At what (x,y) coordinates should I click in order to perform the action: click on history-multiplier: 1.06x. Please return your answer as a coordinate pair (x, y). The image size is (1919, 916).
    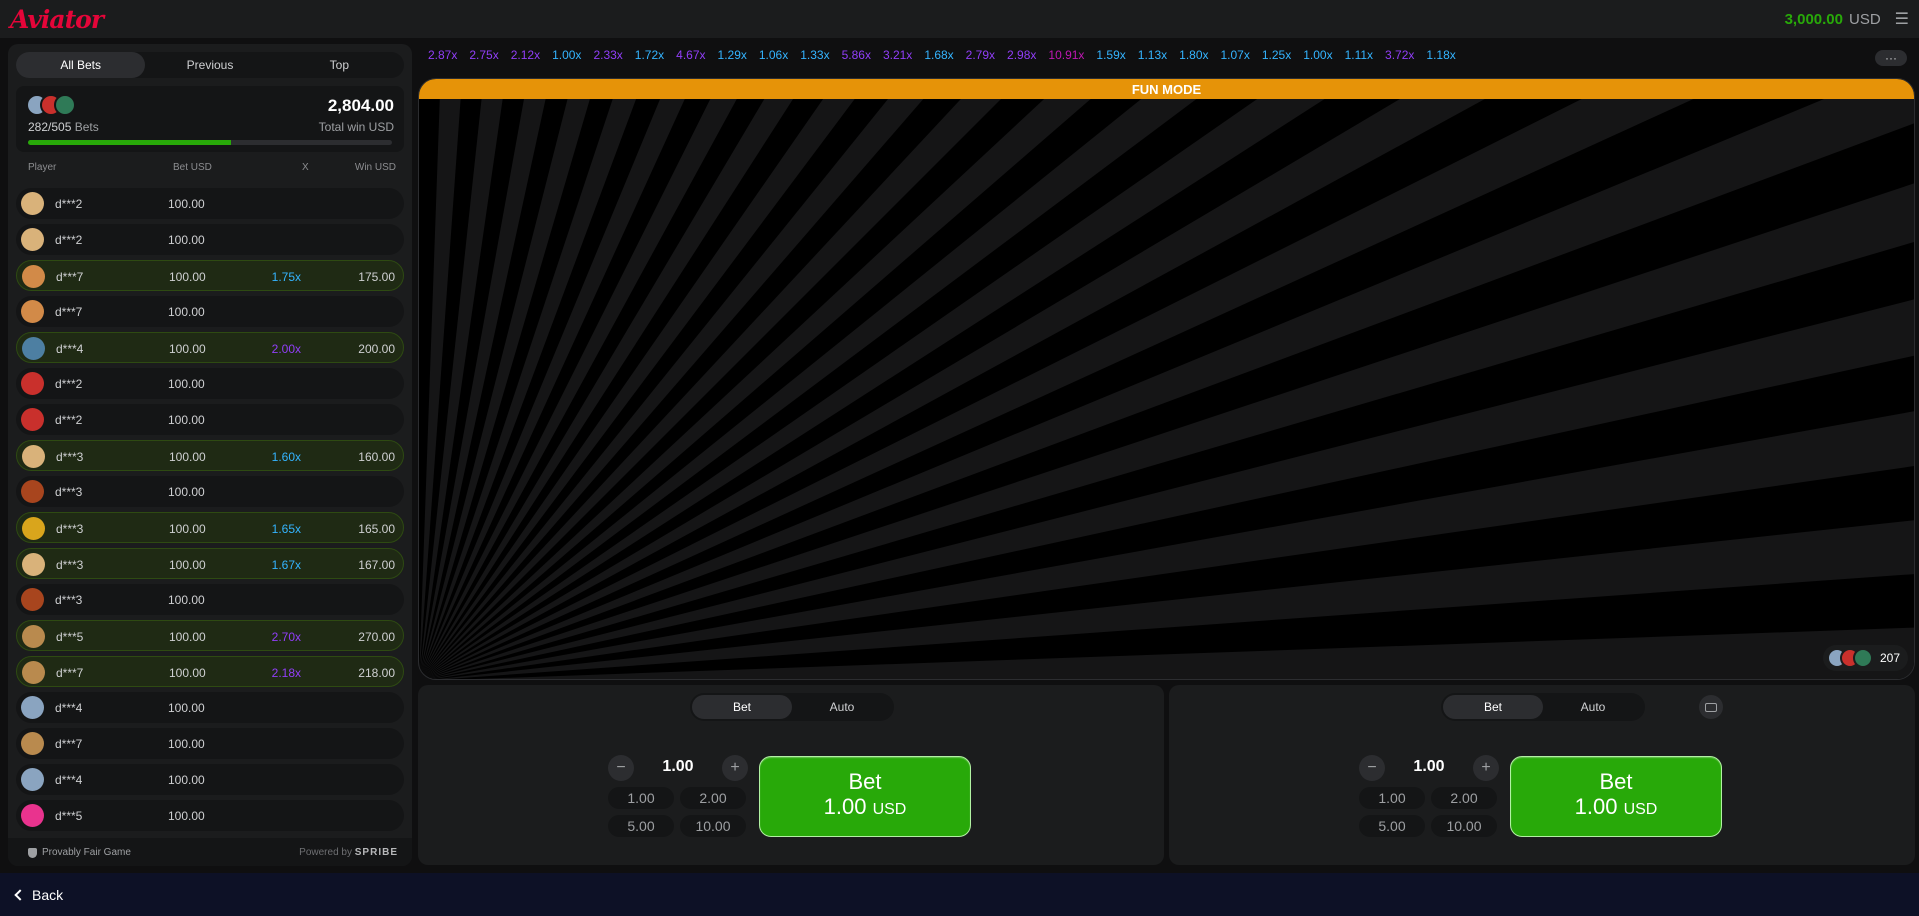
    Looking at the image, I should click on (773, 55).